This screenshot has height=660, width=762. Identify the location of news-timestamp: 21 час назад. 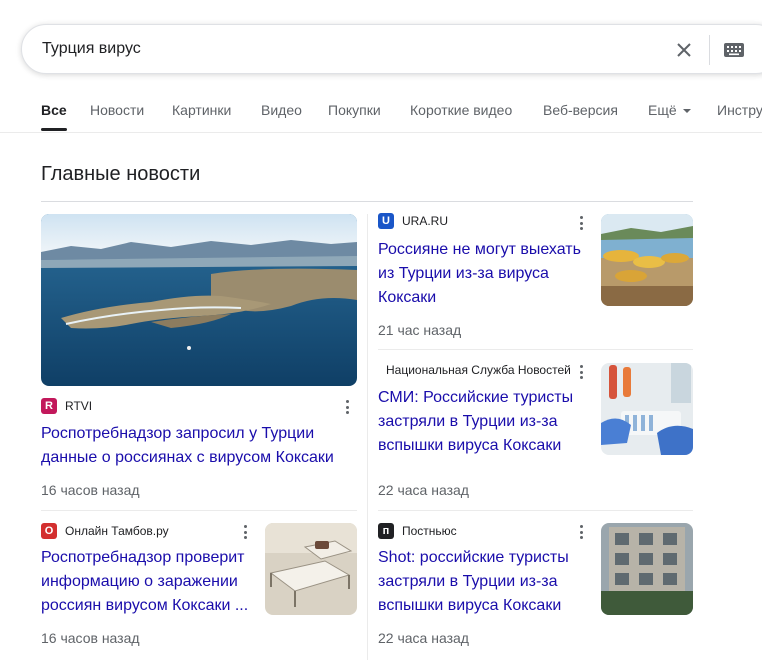
(420, 330).